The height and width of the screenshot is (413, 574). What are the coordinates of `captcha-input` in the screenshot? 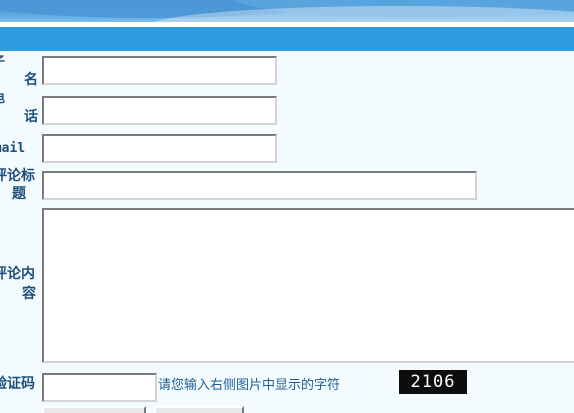 It's located at (99, 387).